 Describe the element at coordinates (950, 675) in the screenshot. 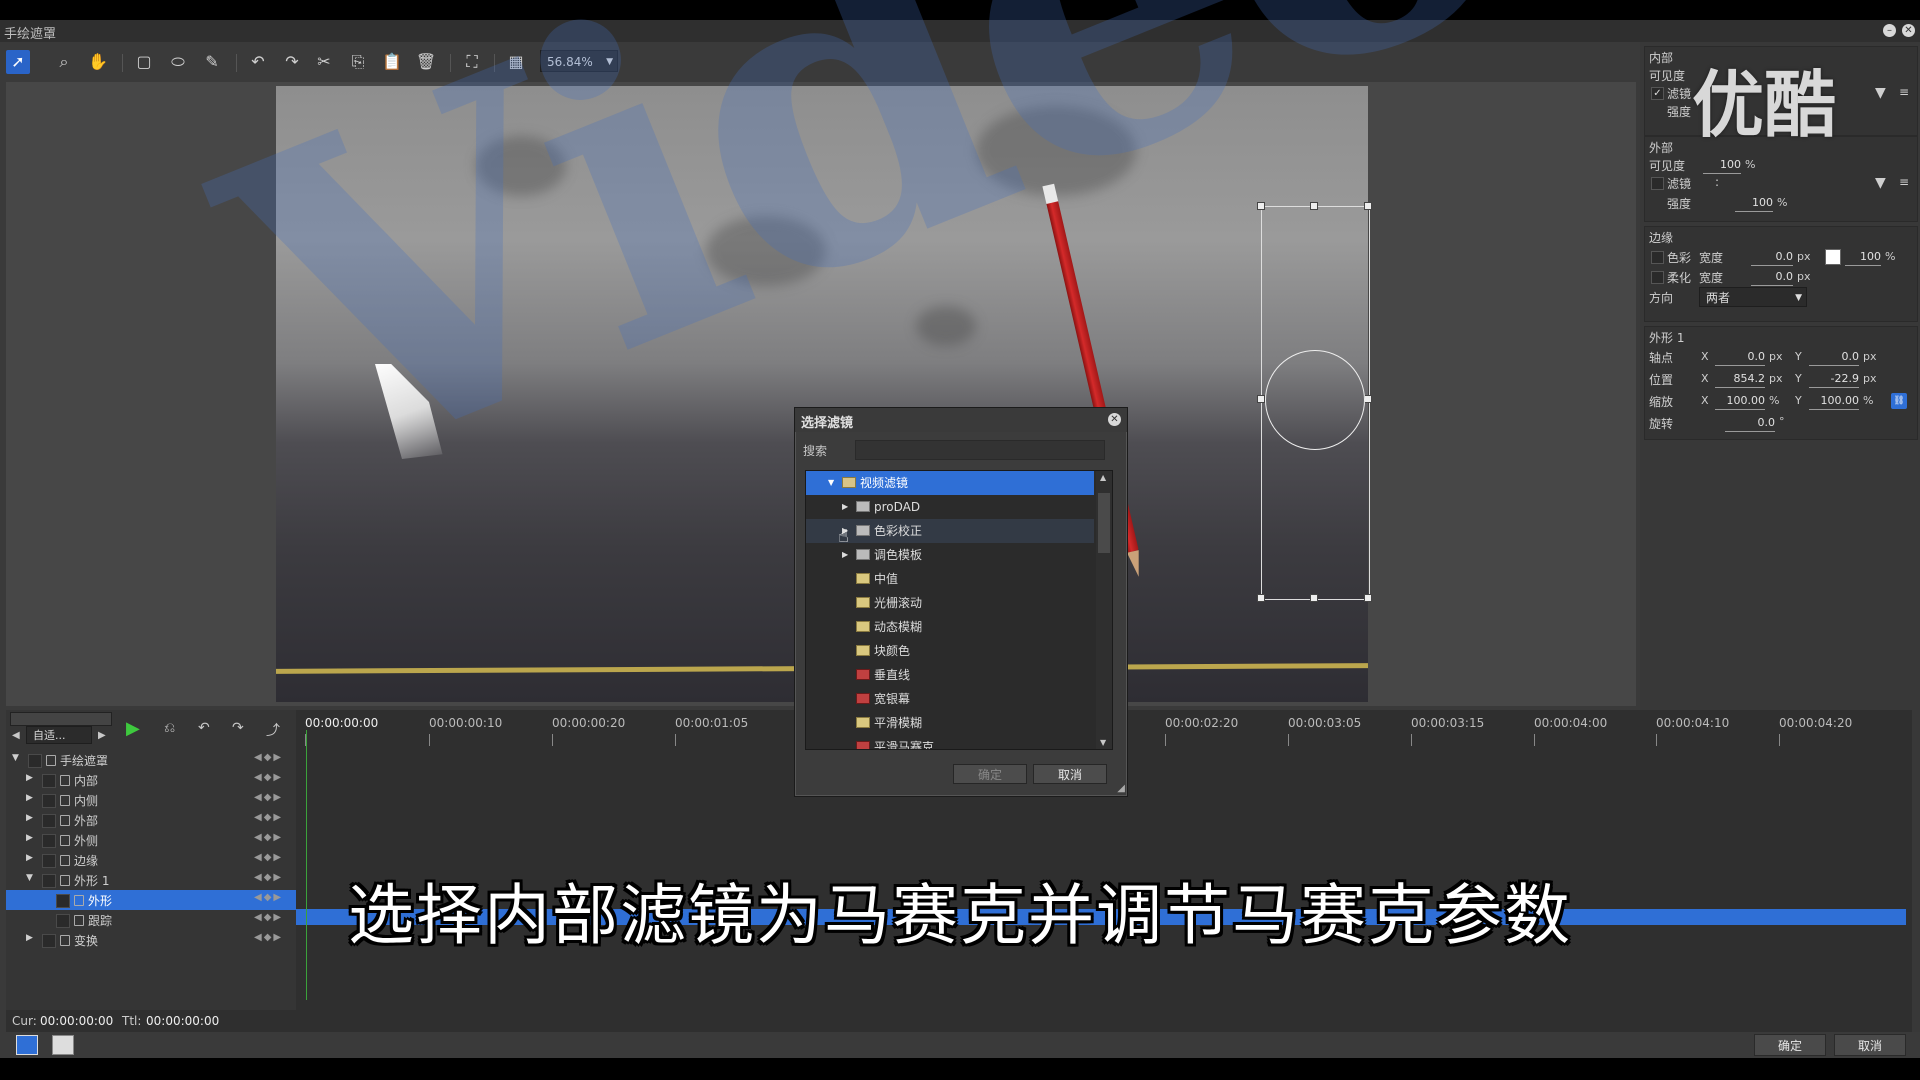

I see `tree-item: 垂直线` at that location.